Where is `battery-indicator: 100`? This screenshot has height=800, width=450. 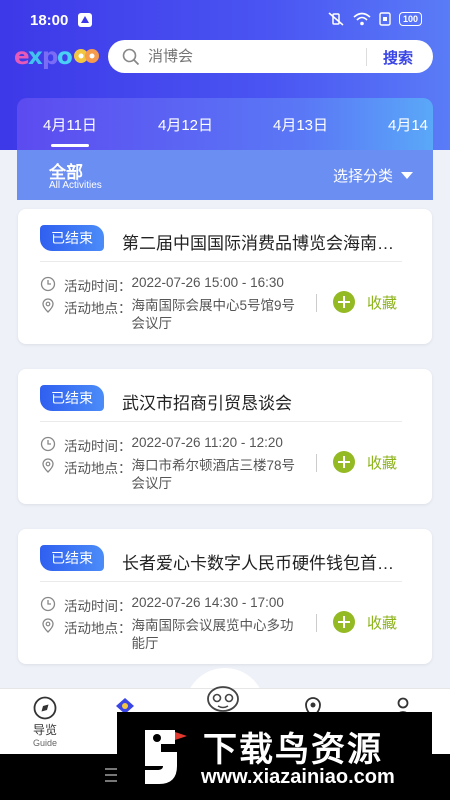
battery-indicator: 100 is located at coordinates (410, 19).